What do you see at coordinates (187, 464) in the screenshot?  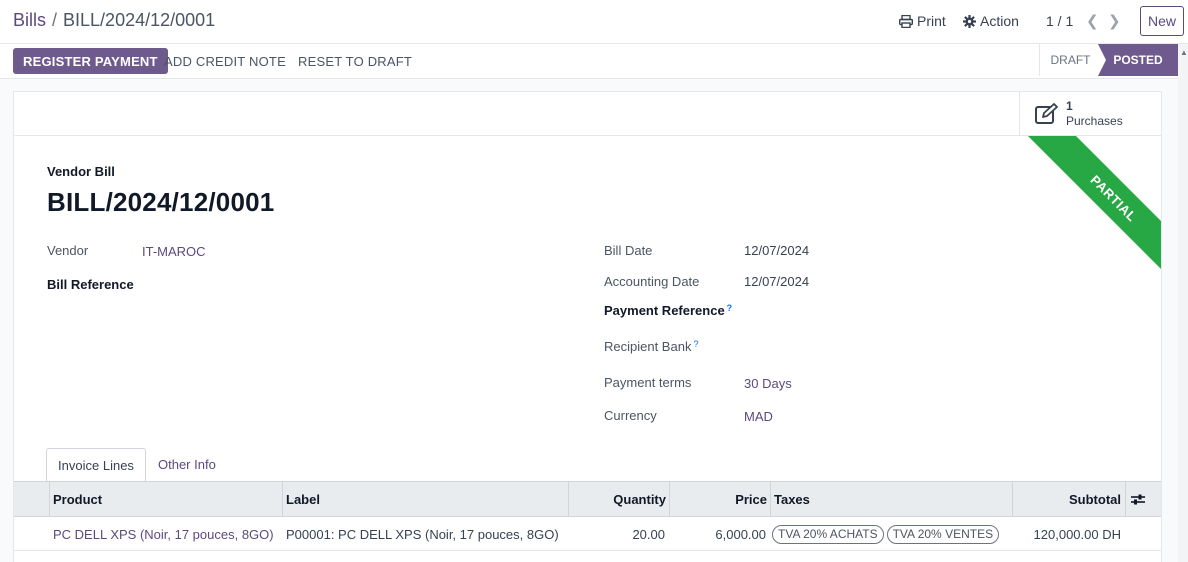 I see `tab-other-info: Other Info` at bounding box center [187, 464].